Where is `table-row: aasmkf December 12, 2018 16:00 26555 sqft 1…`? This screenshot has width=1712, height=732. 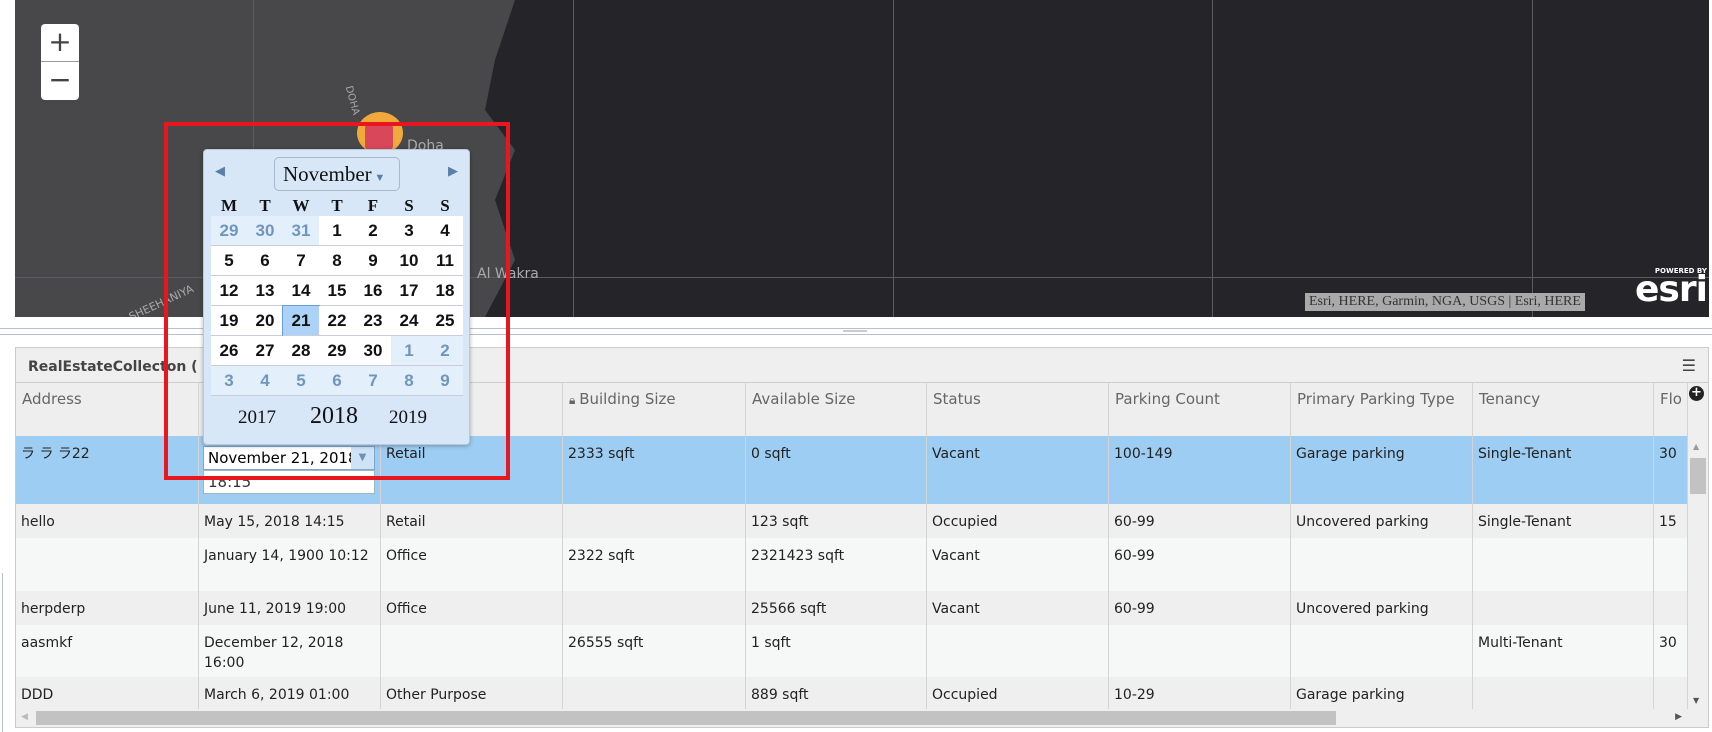 table-row: aasmkf December 12, 2018 16:00 26555 sqft 1… is located at coordinates (852, 651).